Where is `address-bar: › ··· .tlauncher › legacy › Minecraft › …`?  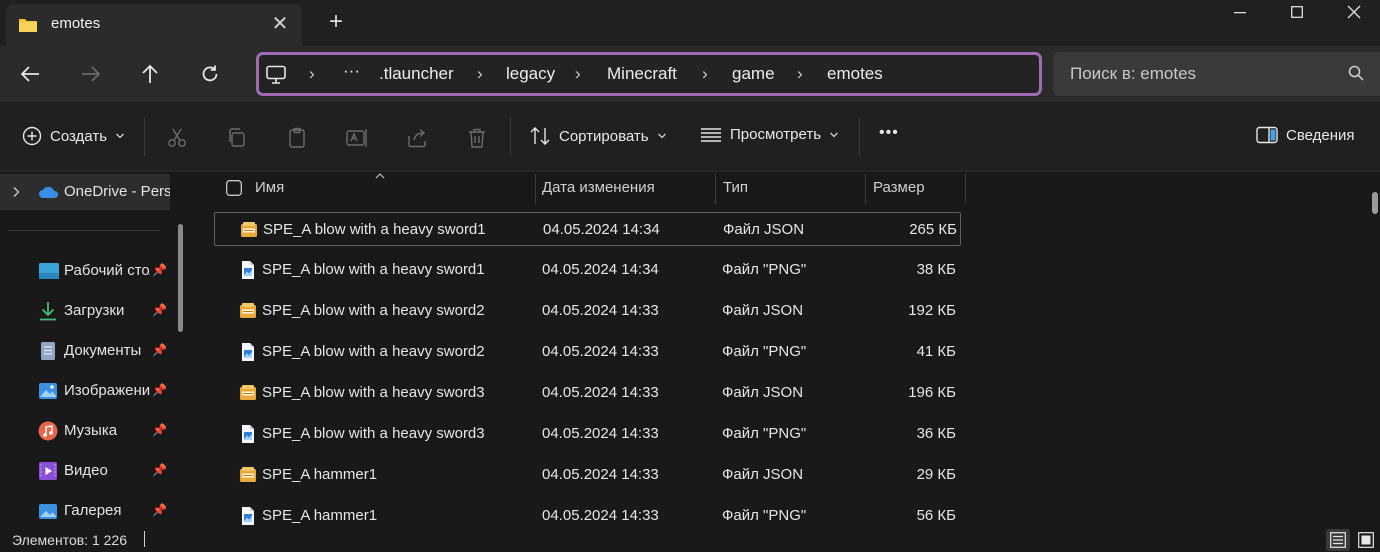 address-bar: › ··· .tlauncher › legacy › Minecraft › … is located at coordinates (649, 74).